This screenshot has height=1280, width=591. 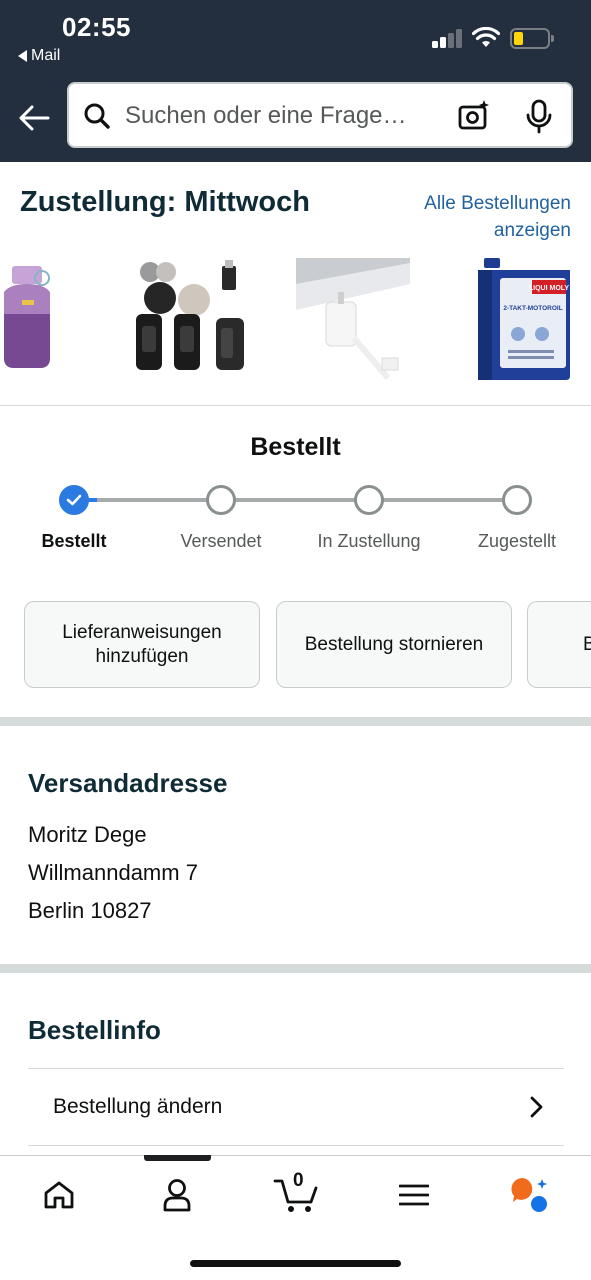 I want to click on progress-track, so click(x=295, y=500).